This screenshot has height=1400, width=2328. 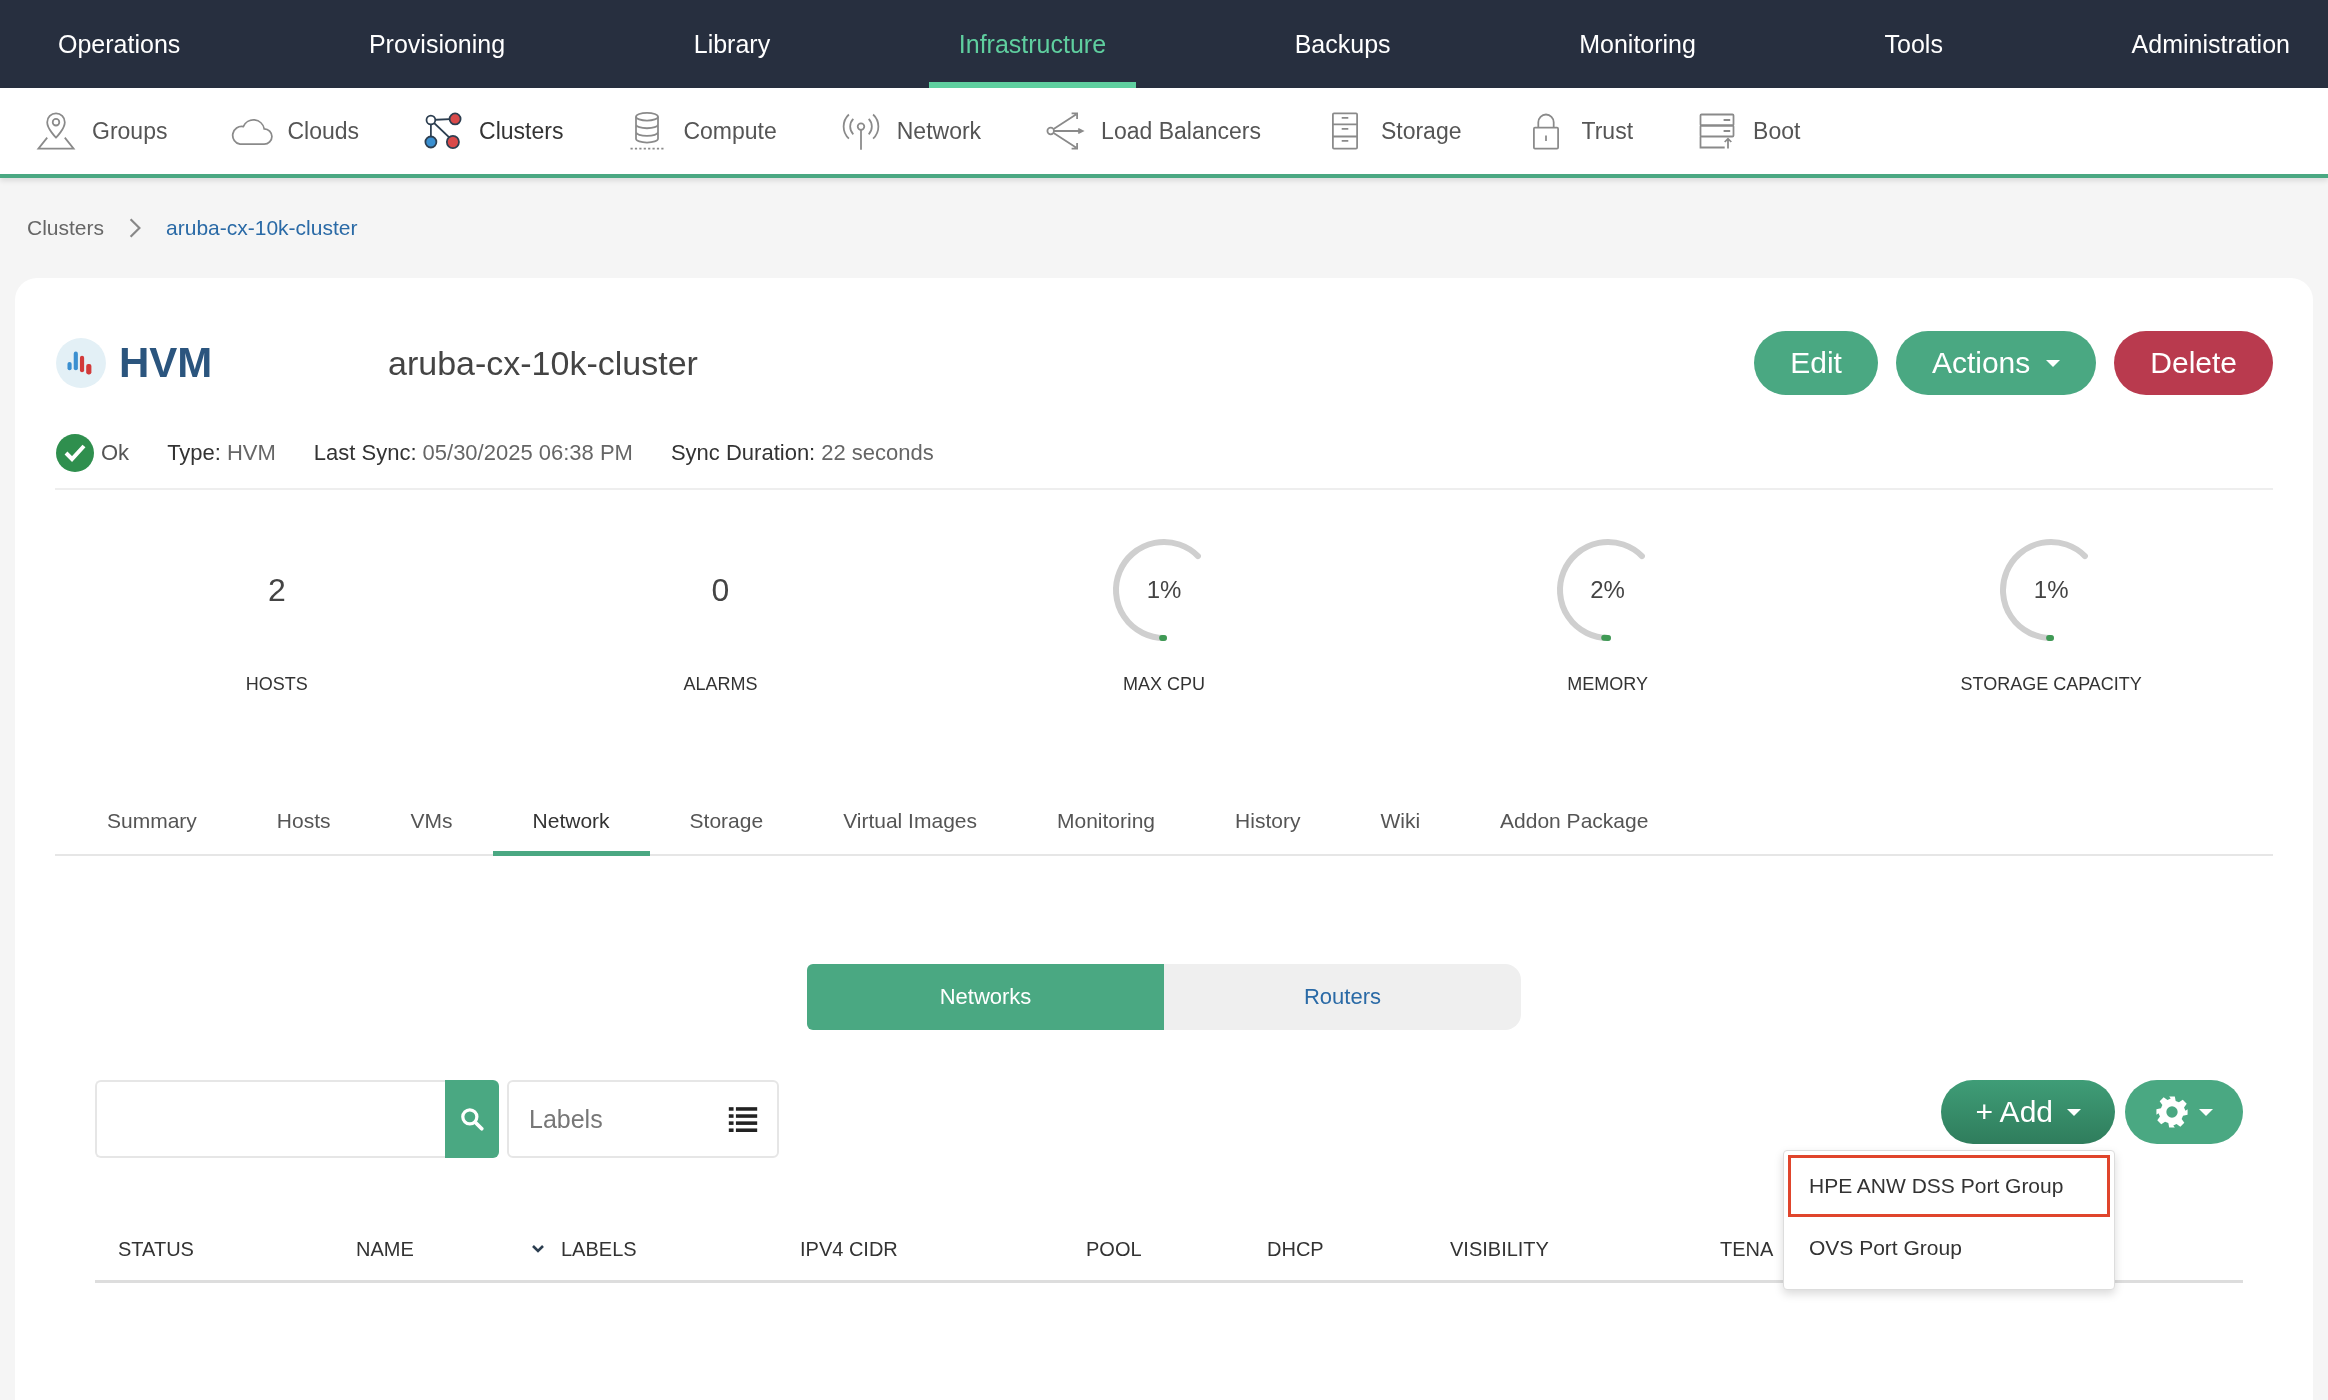 What do you see at coordinates (385, 1249) in the screenshot?
I see `column-header: NAME` at bounding box center [385, 1249].